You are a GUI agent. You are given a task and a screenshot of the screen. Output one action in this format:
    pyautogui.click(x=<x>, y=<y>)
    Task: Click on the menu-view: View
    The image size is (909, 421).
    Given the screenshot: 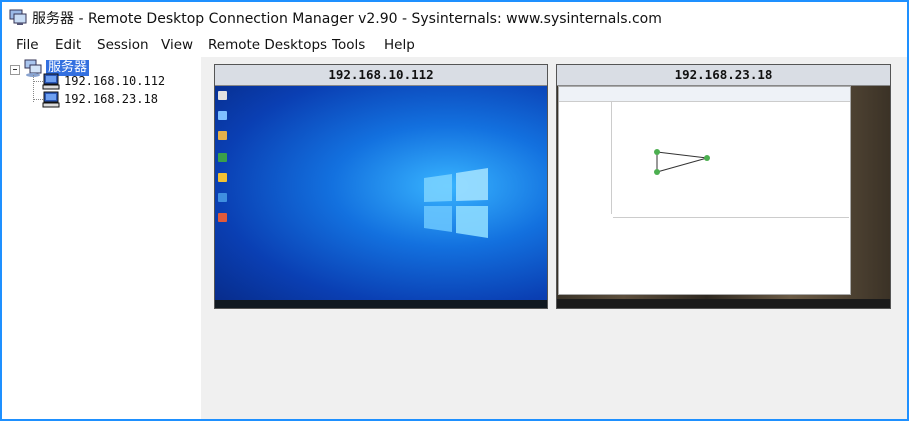 What is the action you would take?
    pyautogui.click(x=177, y=45)
    